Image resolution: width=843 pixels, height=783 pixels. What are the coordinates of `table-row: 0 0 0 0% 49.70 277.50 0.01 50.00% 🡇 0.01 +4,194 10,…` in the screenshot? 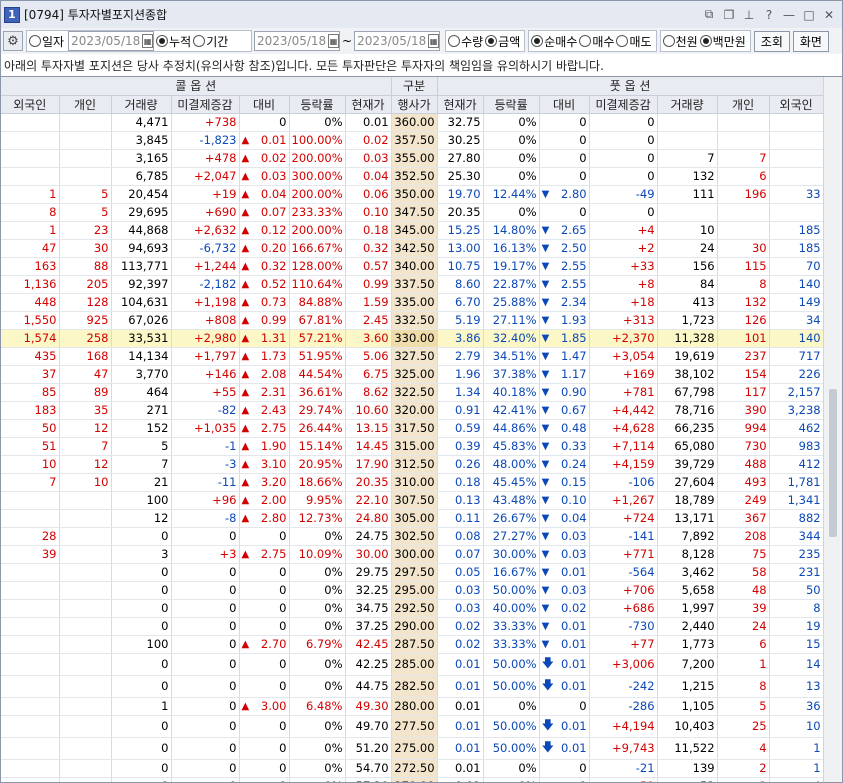 It's located at (412, 726).